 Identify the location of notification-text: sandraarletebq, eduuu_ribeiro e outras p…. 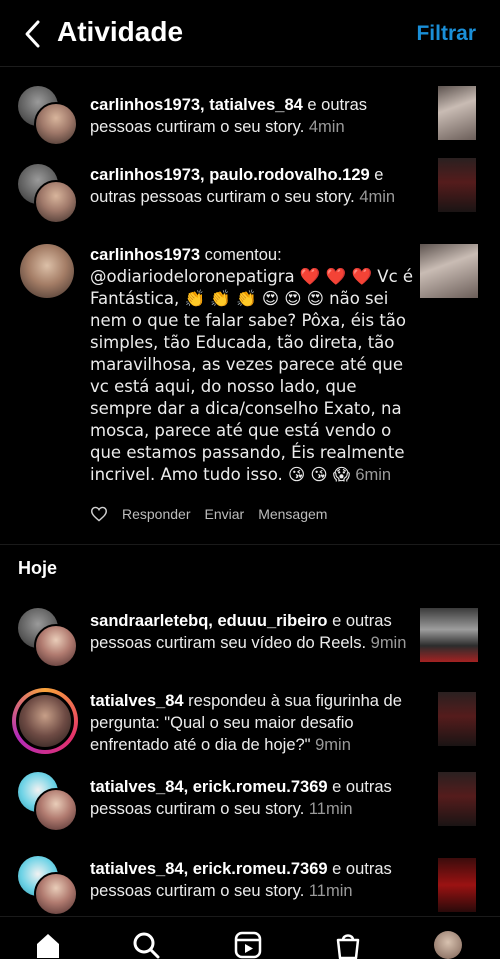
(248, 632).